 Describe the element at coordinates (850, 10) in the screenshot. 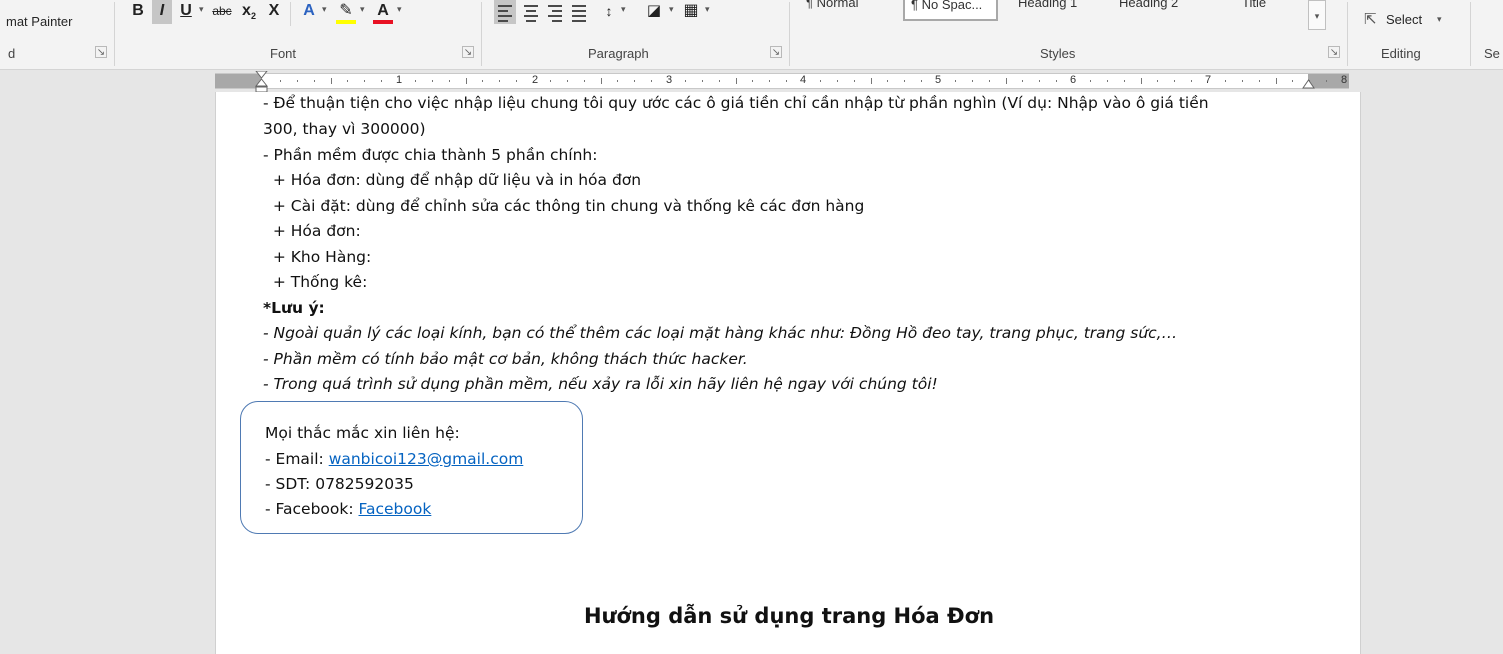

I see `style-normal: ¶ Normal` at that location.